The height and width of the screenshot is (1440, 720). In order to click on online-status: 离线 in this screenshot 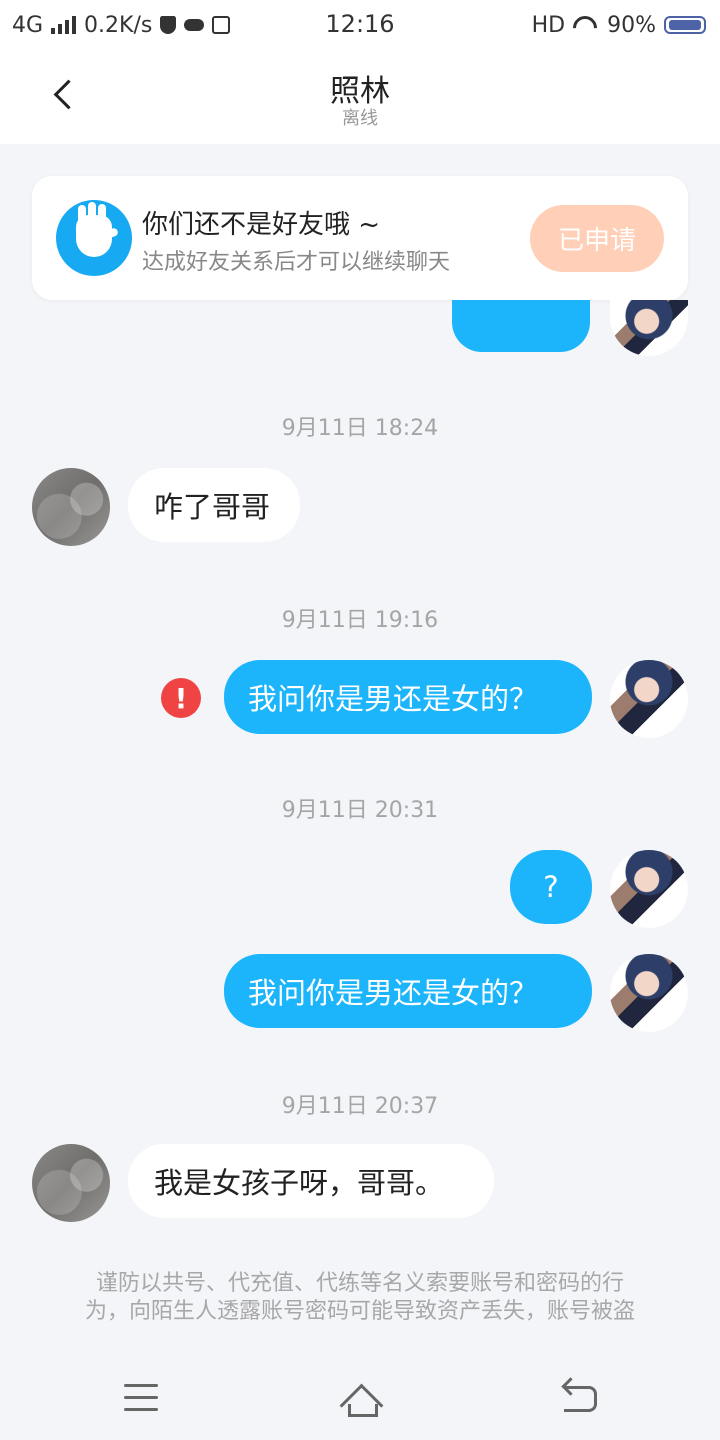, I will do `click(360, 118)`.